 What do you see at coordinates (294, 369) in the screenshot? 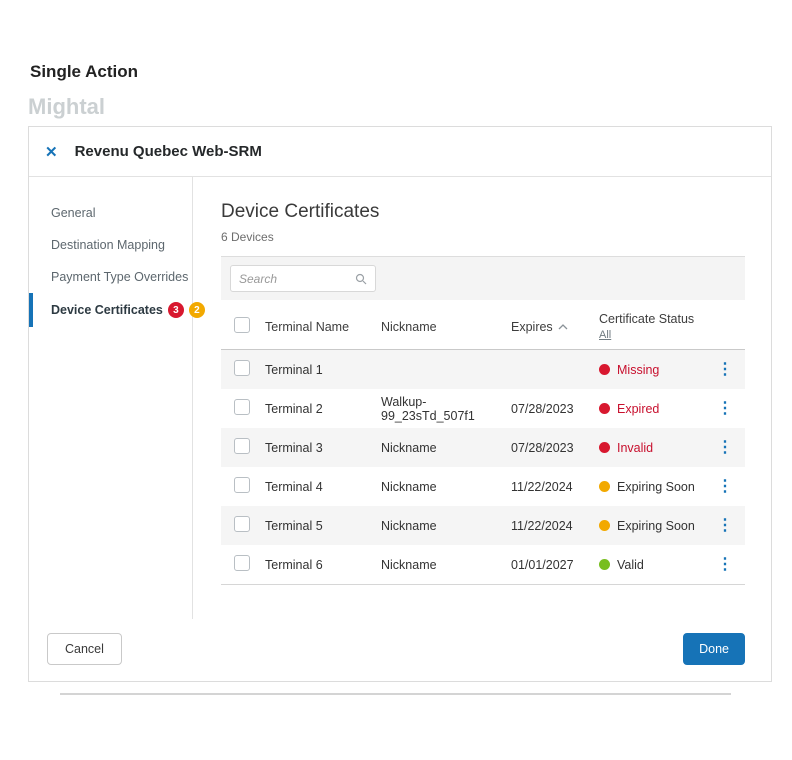
I see `terminal-name-cell: Terminal 1` at bounding box center [294, 369].